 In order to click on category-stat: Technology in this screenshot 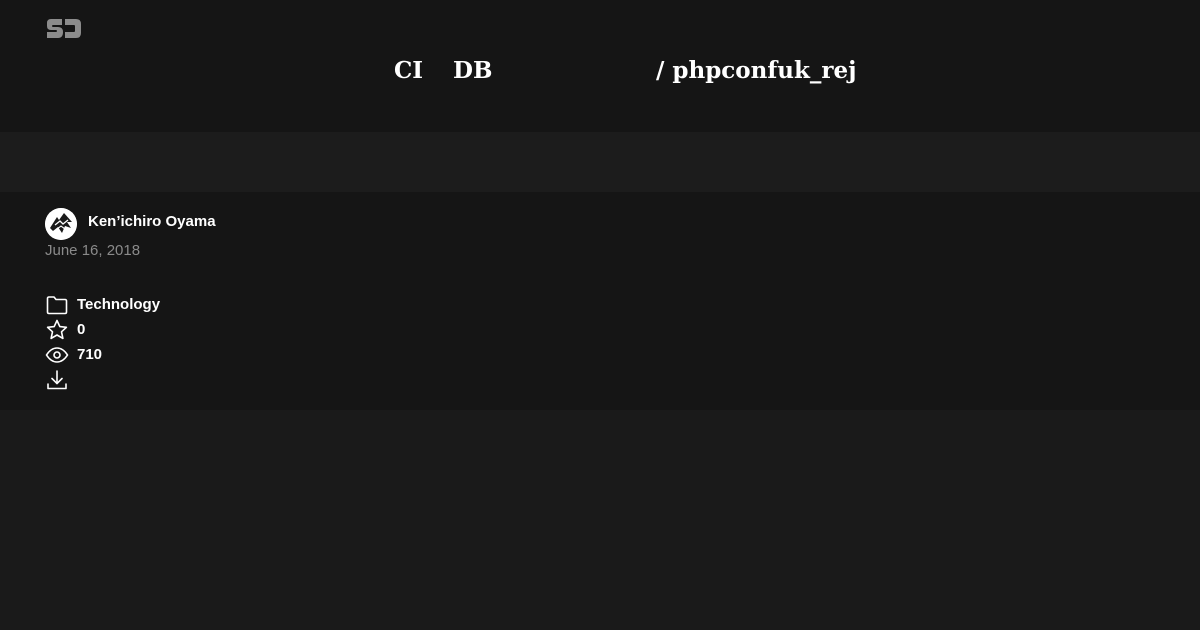, I will do `click(102, 305)`.